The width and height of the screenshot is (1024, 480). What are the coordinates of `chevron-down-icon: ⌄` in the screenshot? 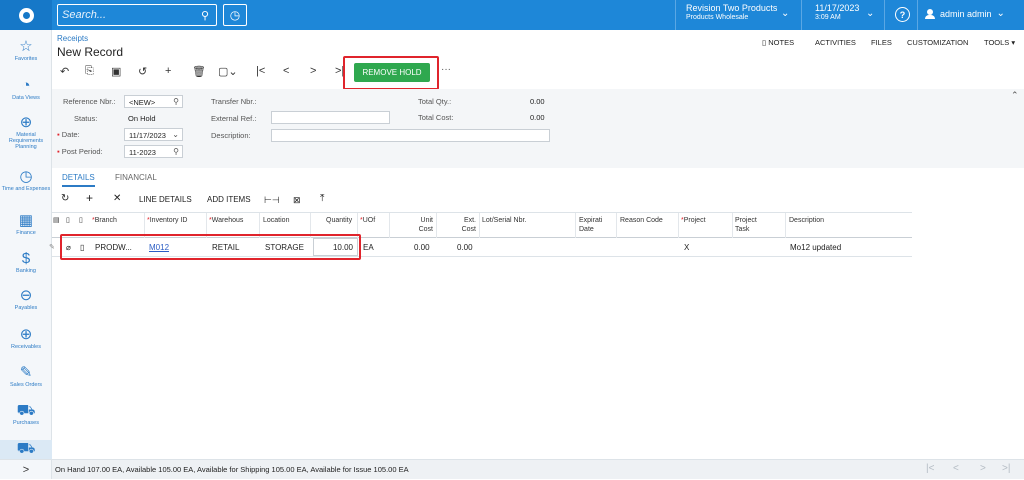 It's located at (175, 134).